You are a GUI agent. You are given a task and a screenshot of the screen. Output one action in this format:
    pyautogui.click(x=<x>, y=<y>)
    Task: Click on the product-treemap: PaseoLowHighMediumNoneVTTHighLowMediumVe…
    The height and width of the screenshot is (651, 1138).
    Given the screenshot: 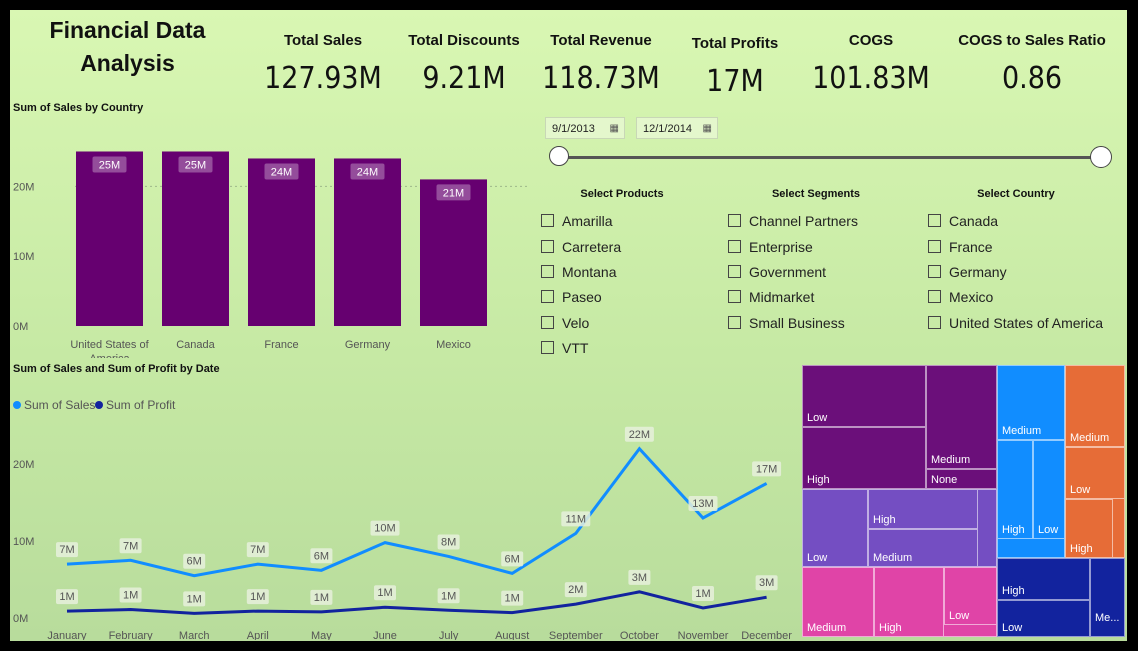 What is the action you would take?
    pyautogui.click(x=963, y=501)
    